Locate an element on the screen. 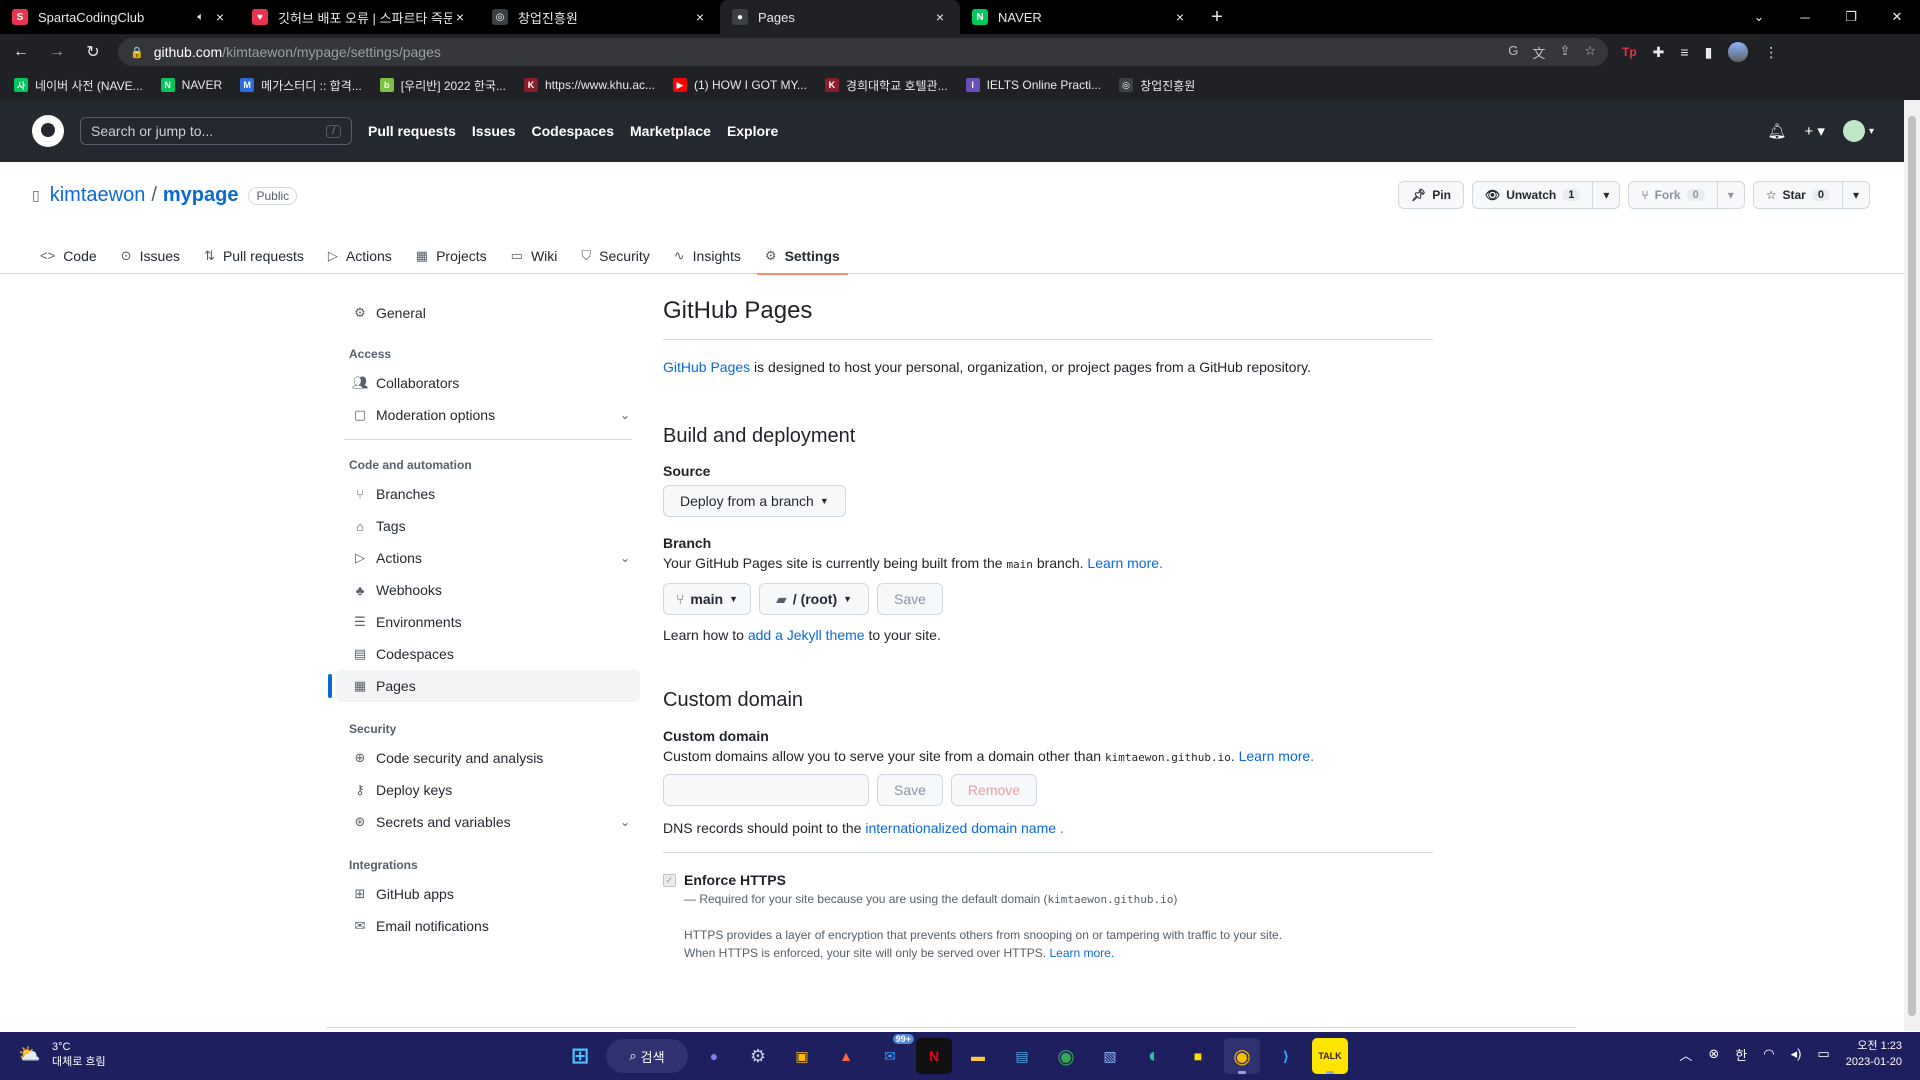 The height and width of the screenshot is (1080, 1920). browser-tab: ● Pages × is located at coordinates (840, 17).